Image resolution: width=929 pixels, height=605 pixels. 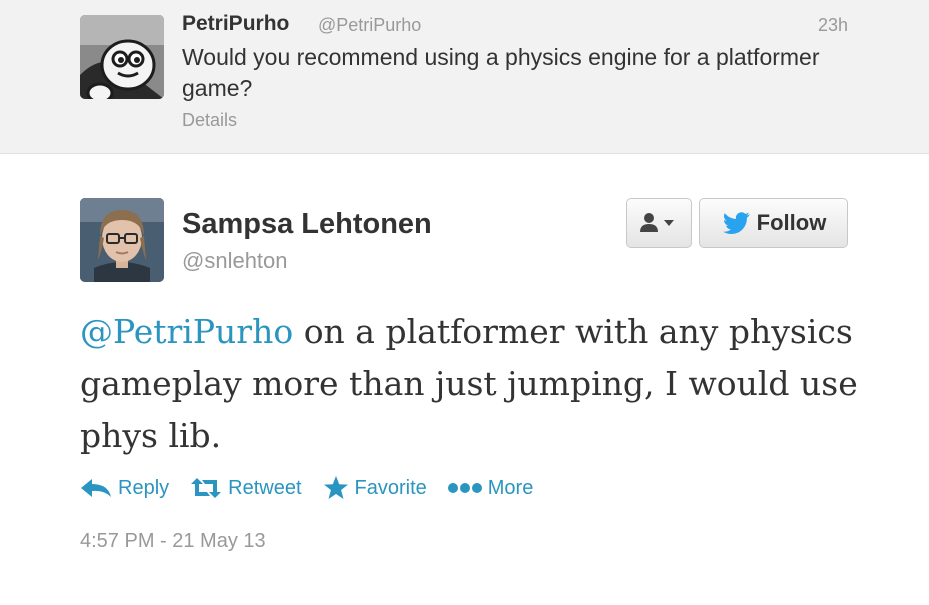 I want to click on follow-label: Follow, so click(x=791, y=222).